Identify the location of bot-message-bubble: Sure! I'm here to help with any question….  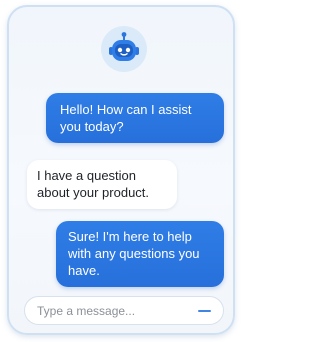
(140, 254).